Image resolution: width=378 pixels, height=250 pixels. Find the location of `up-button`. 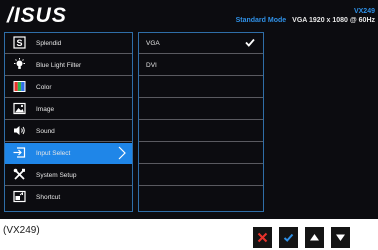

up-button is located at coordinates (314, 237).